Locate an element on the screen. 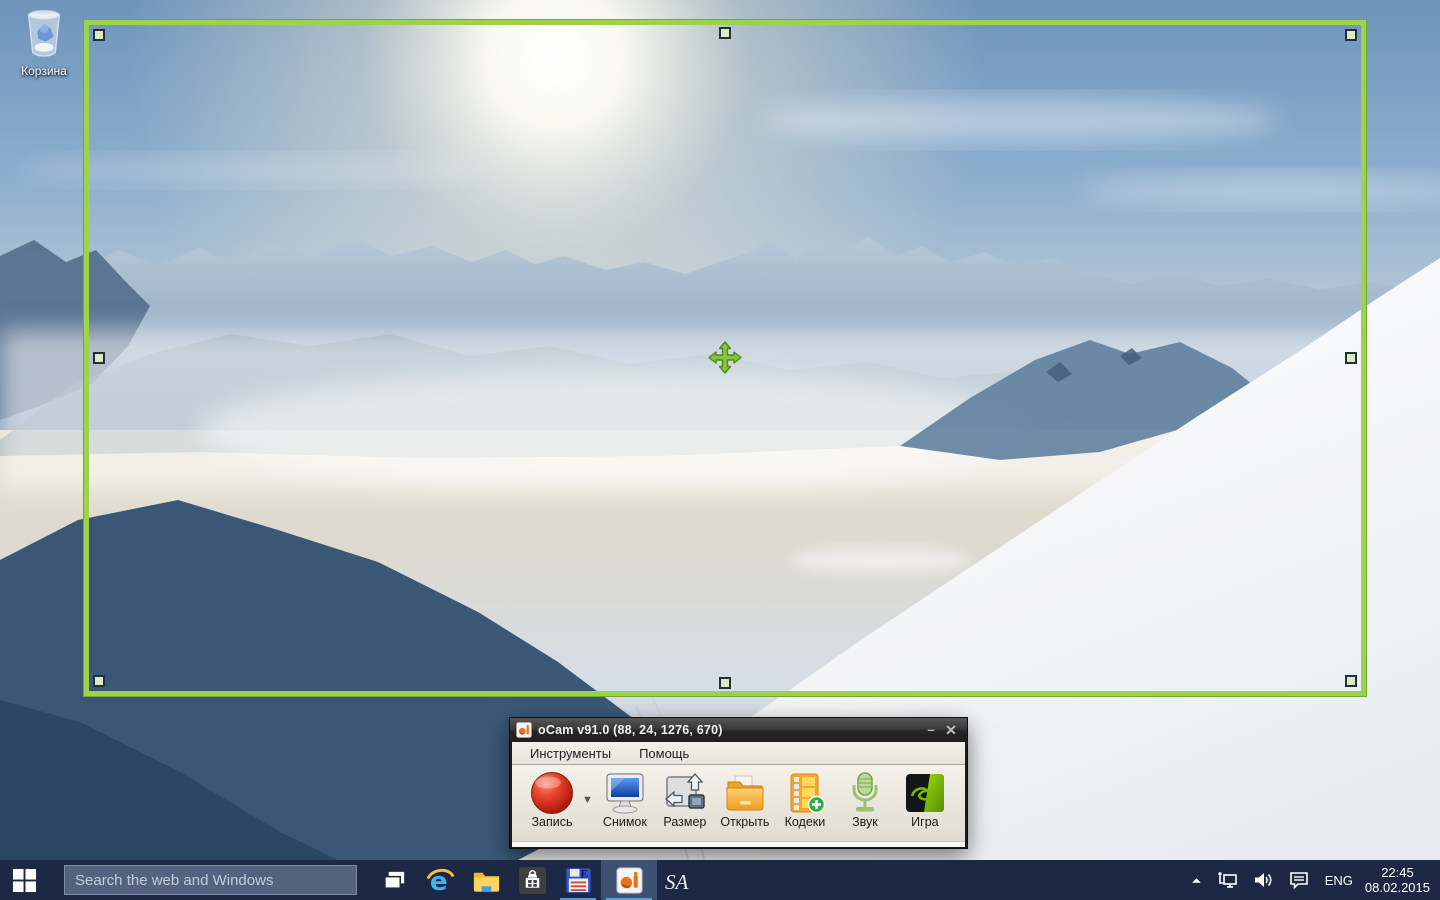  ocam-app-icon is located at coordinates (524, 730).